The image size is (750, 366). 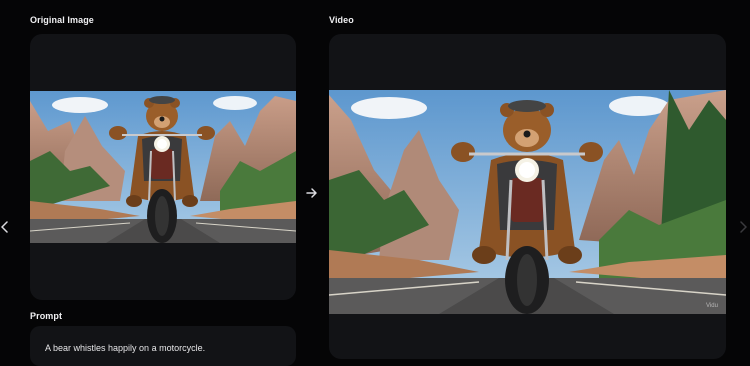 I want to click on chevron-right-icon, so click(x=743, y=227).